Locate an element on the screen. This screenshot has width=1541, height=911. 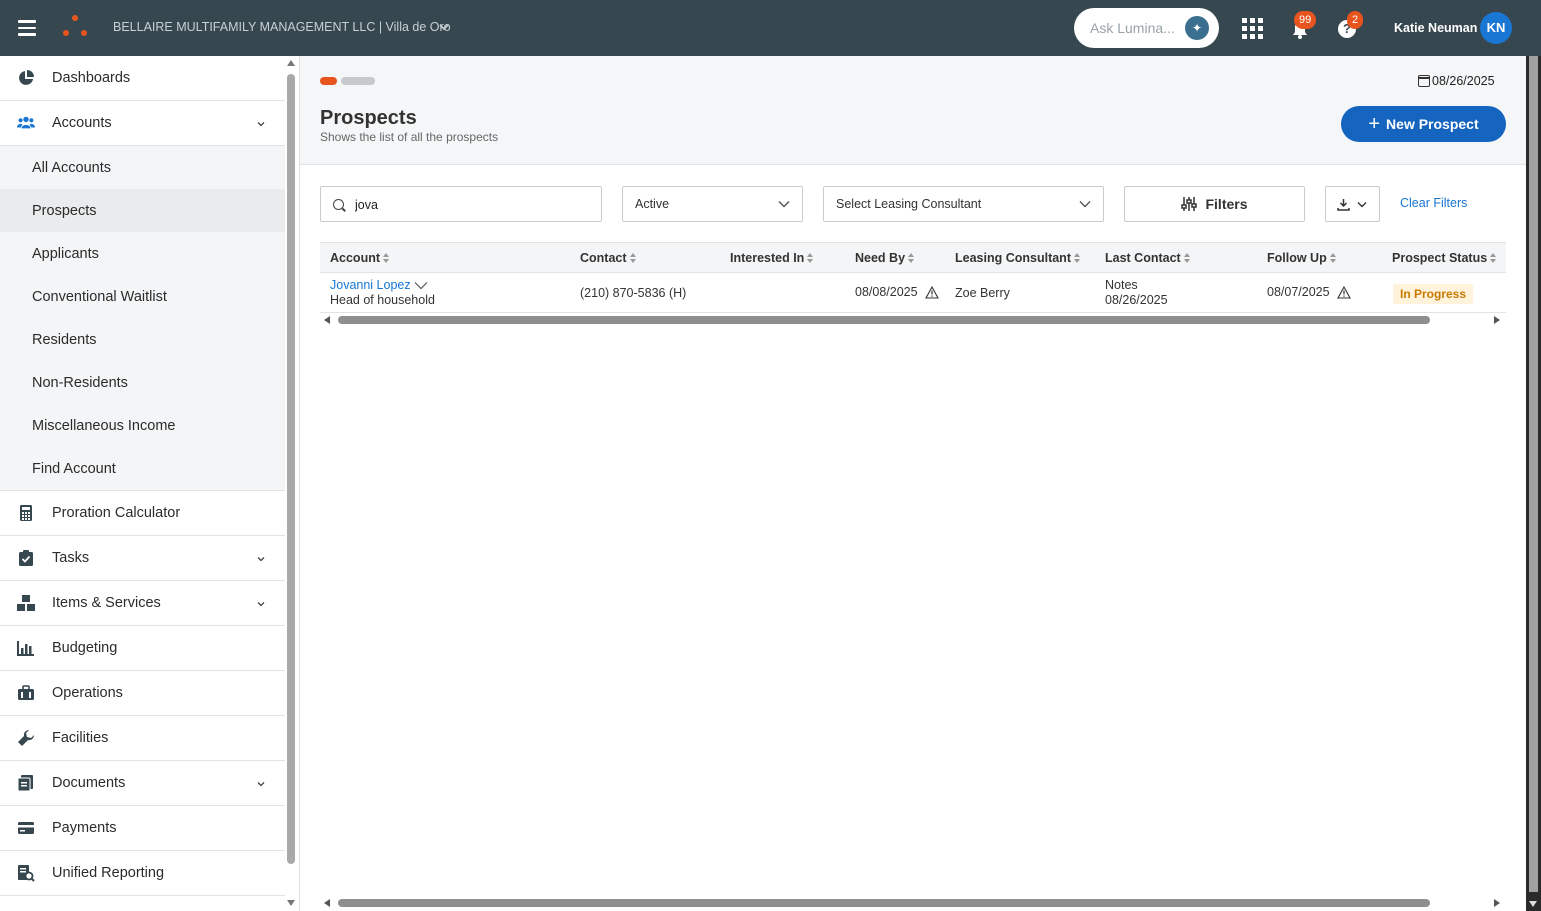
sidebar-item-label: Miscellaneous Income is located at coordinates (104, 425).